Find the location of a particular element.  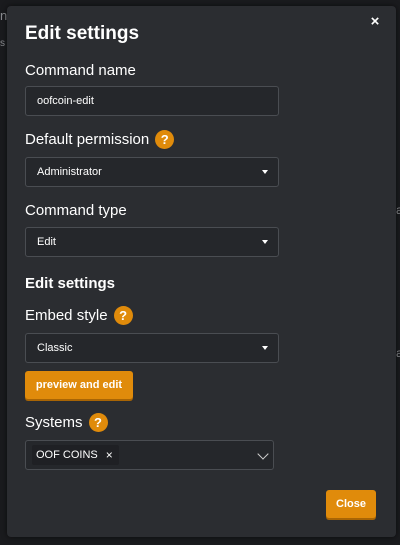

systems-label: Systems ? is located at coordinates (66, 422).